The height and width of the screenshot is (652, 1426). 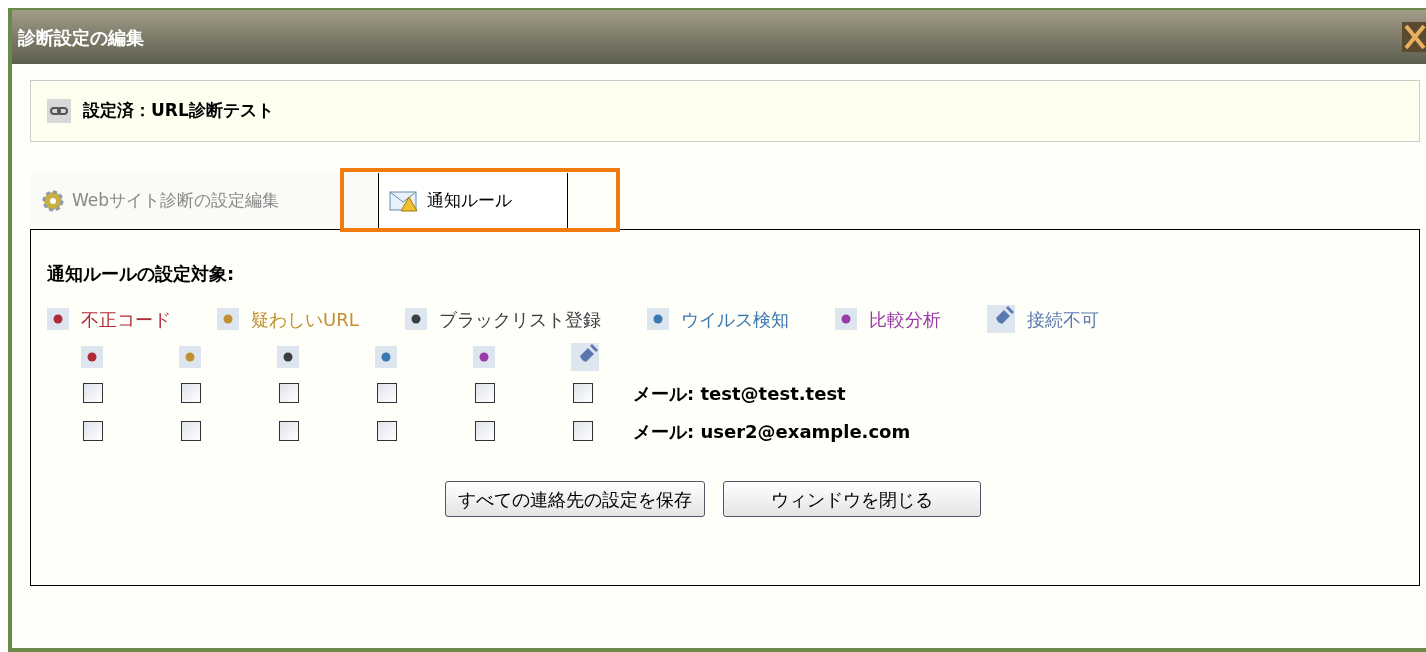 I want to click on category-label: ウイルス検知, so click(x=734, y=319).